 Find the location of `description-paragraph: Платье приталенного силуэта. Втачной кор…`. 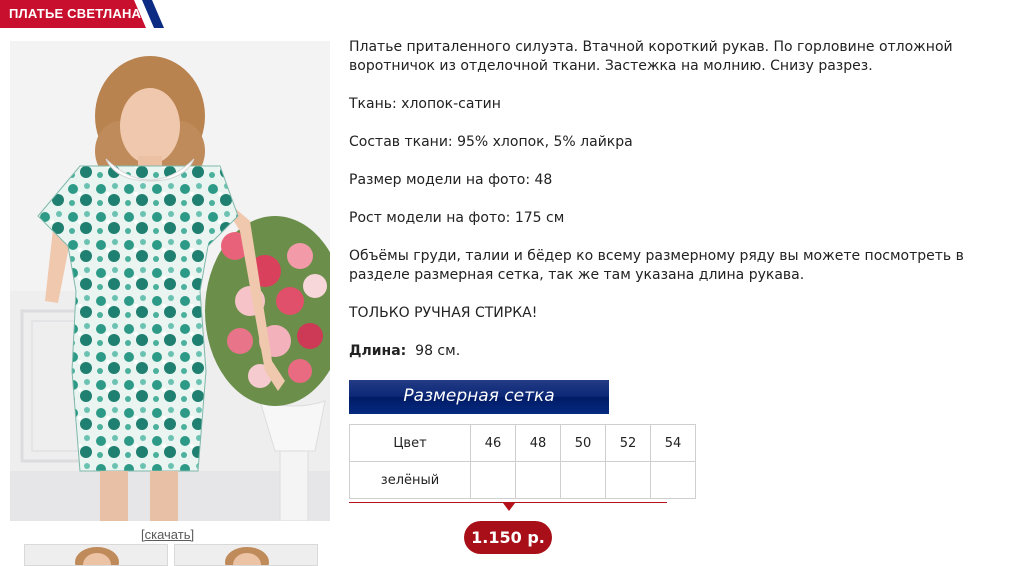

description-paragraph: Платье приталенного силуэта. Втачной кор… is located at coordinates (651, 56).